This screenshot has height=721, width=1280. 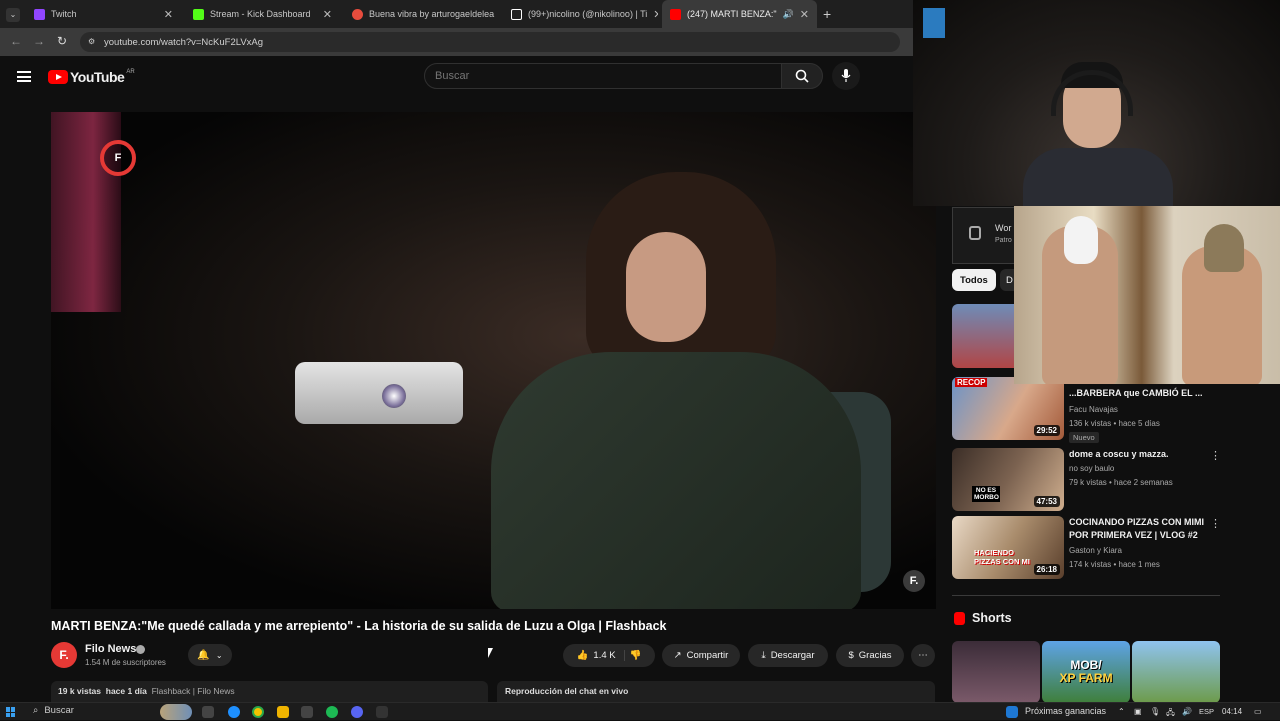 I want to click on volume-icon: 🔊, so click(x=1187, y=711).